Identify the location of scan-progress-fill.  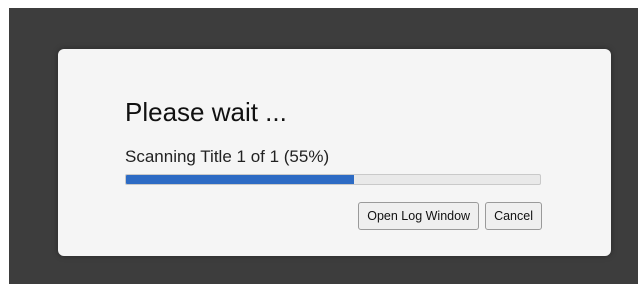
(240, 179).